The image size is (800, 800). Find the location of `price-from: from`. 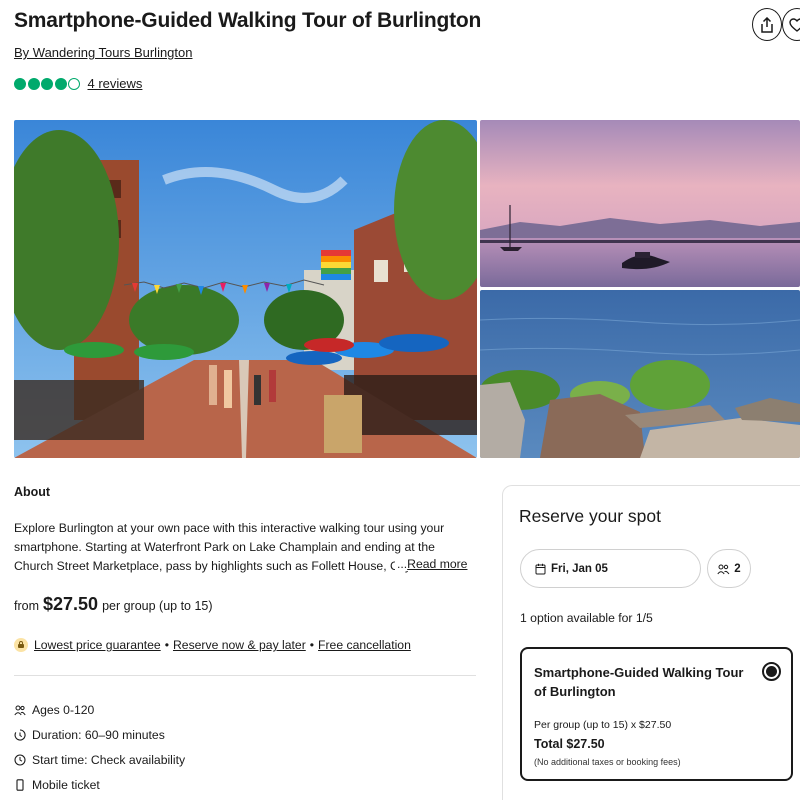

price-from: from is located at coordinates (26, 606).